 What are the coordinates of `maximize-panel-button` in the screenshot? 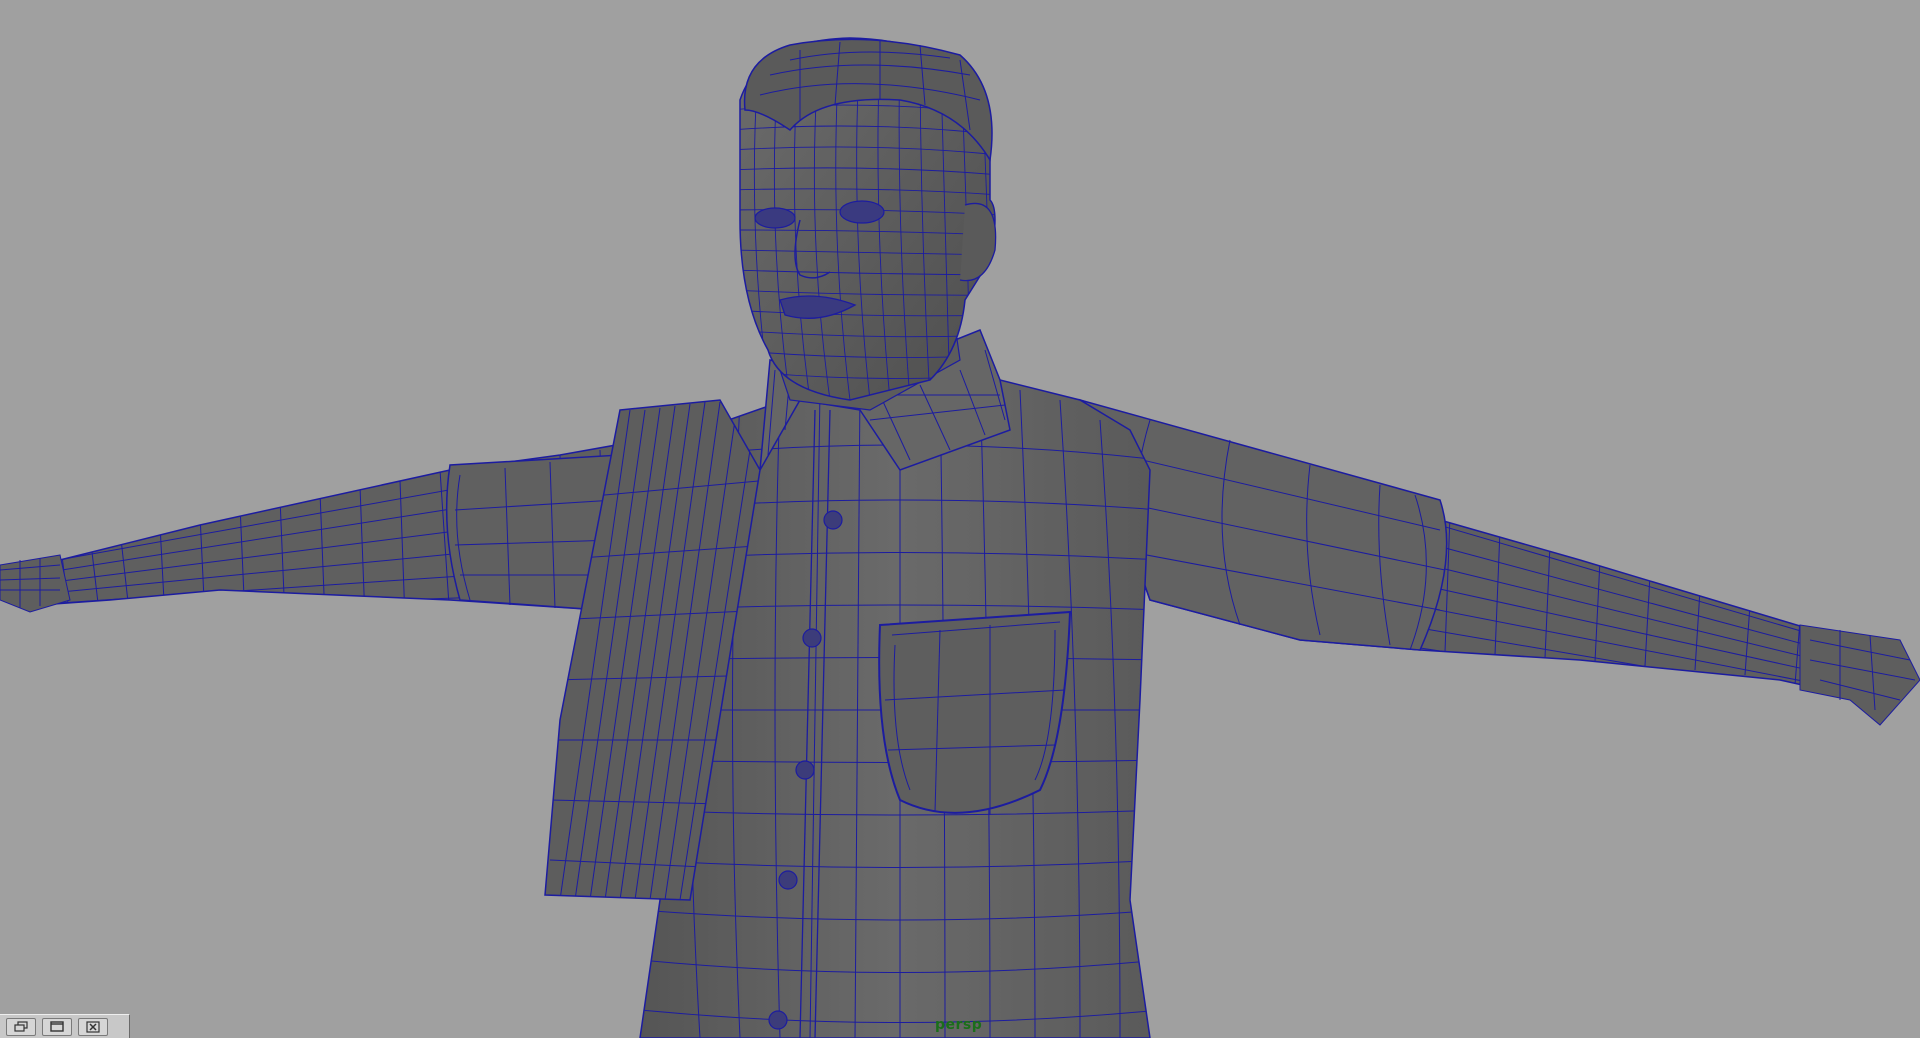 It's located at (57, 1026).